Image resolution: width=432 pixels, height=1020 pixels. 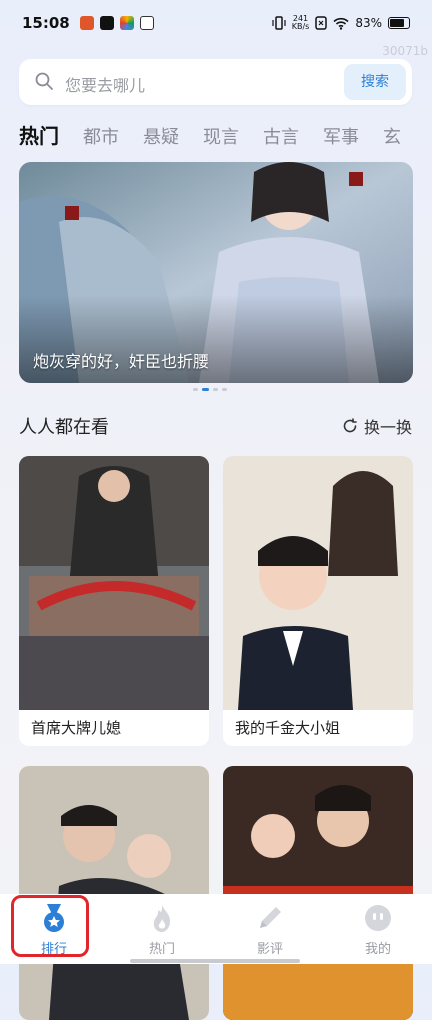 What do you see at coordinates (375, 82) in the screenshot?
I see `search-button: 搜索` at bounding box center [375, 82].